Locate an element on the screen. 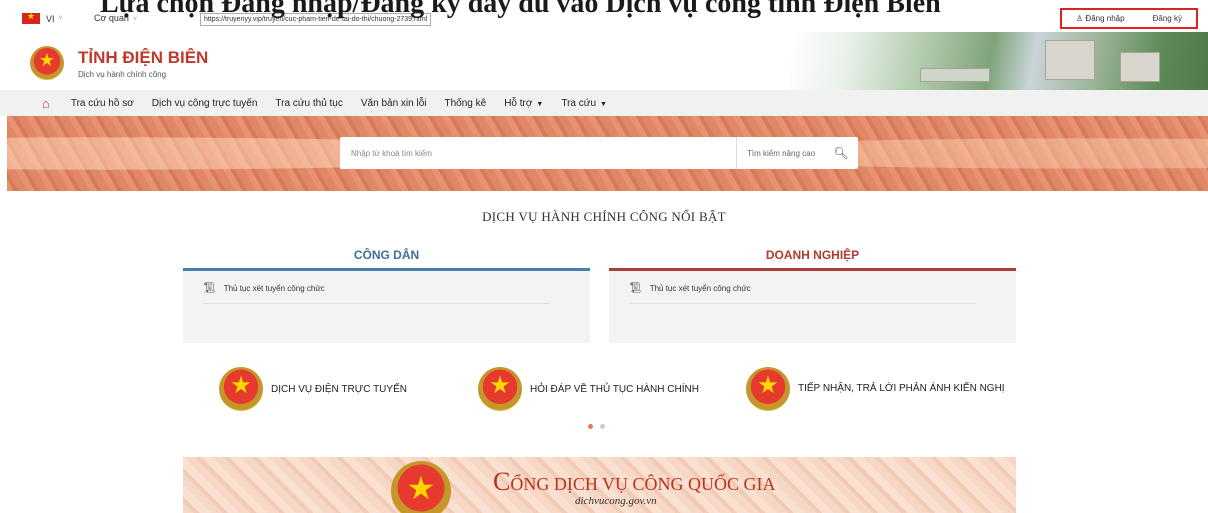 The image size is (1208, 513). header-building-photo is located at coordinates (999, 61).